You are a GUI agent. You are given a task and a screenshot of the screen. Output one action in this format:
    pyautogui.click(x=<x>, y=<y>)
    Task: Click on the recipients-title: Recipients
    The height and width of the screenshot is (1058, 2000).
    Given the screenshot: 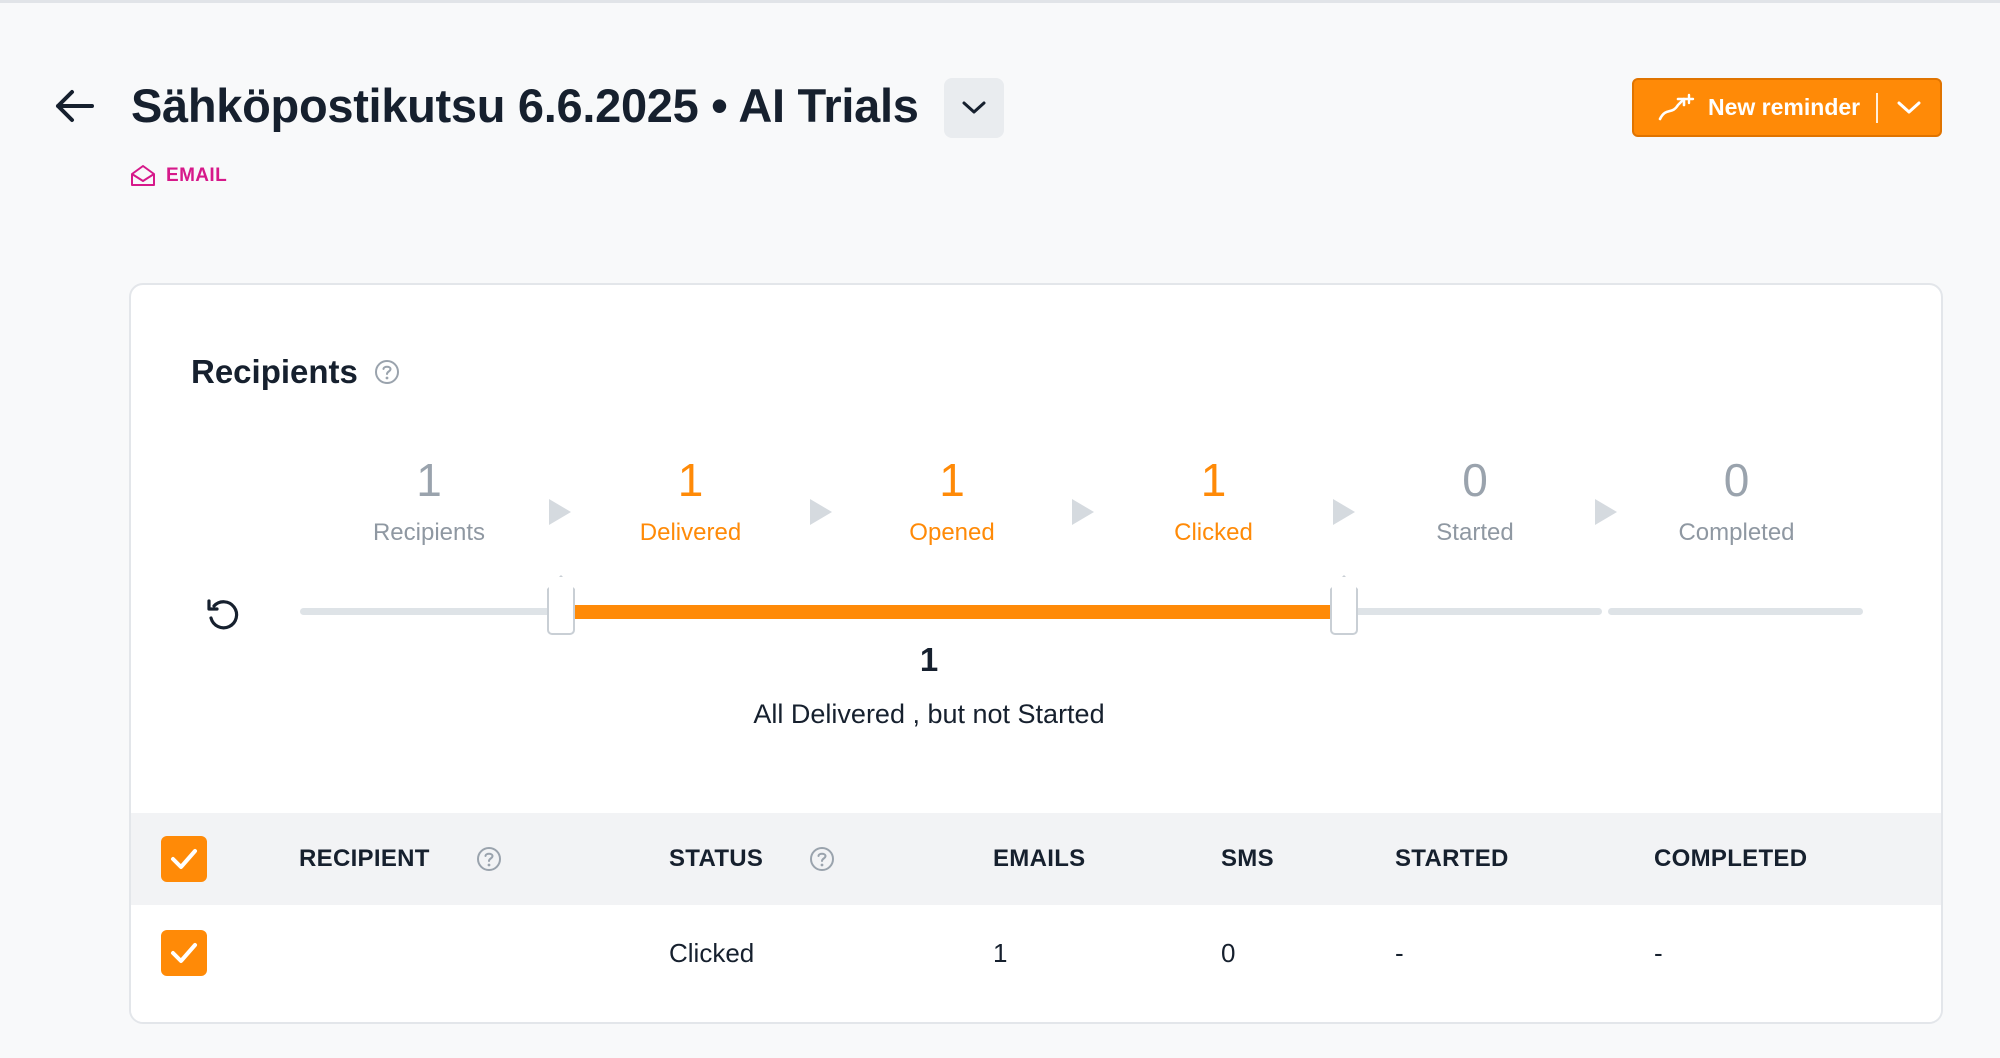 What is the action you would take?
    pyautogui.click(x=274, y=371)
    